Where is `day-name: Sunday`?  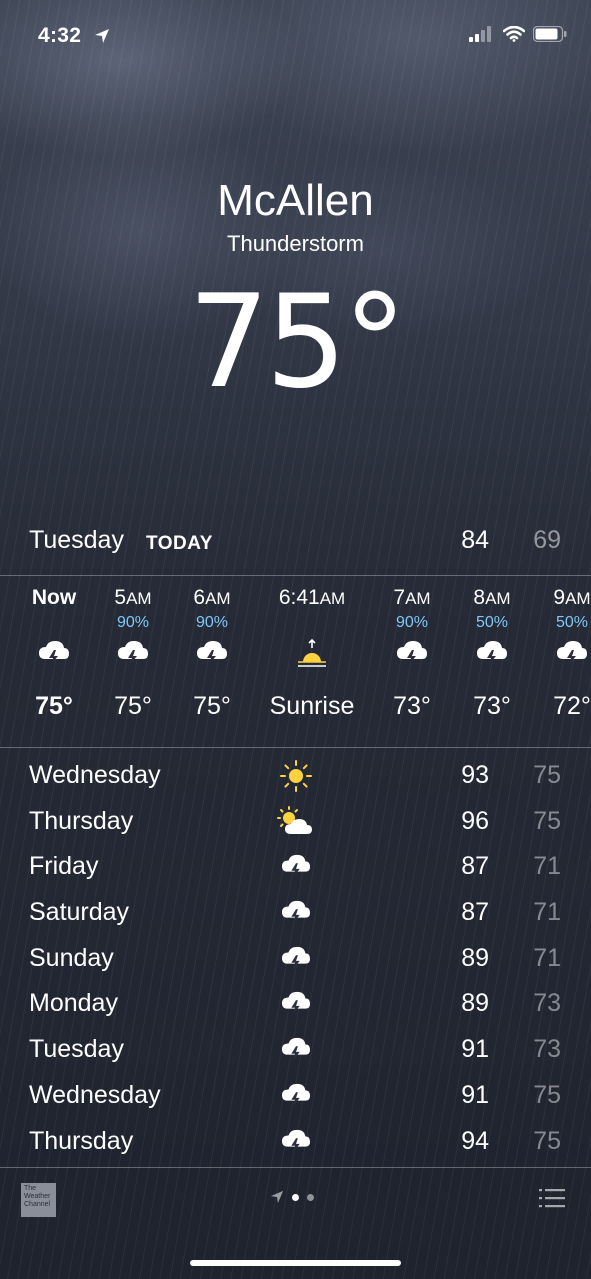 day-name: Sunday is located at coordinates (71, 957).